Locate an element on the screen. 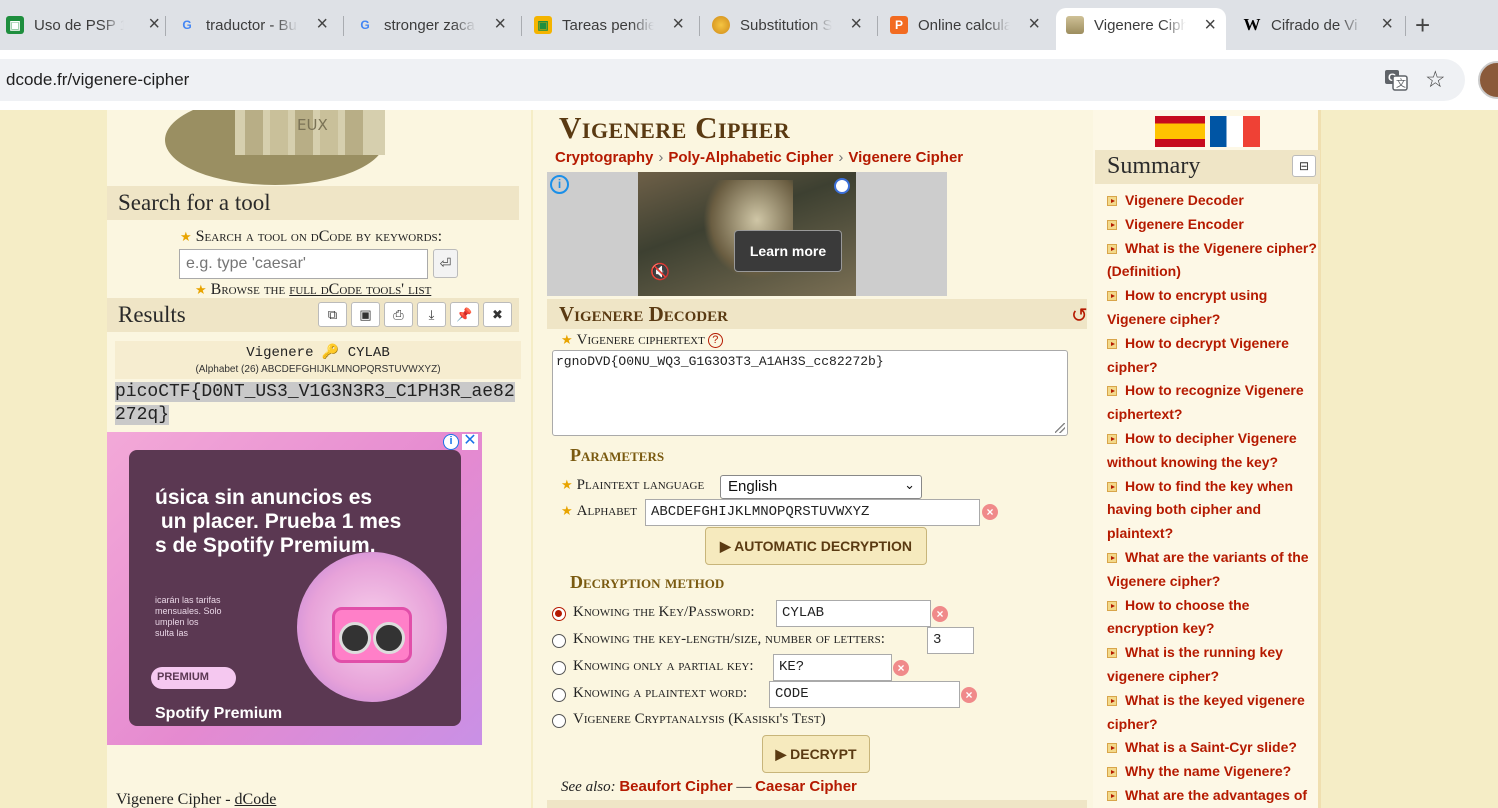 This screenshot has width=1498, height=808. translate-icon: G 文 is located at coordinates (1396, 80).